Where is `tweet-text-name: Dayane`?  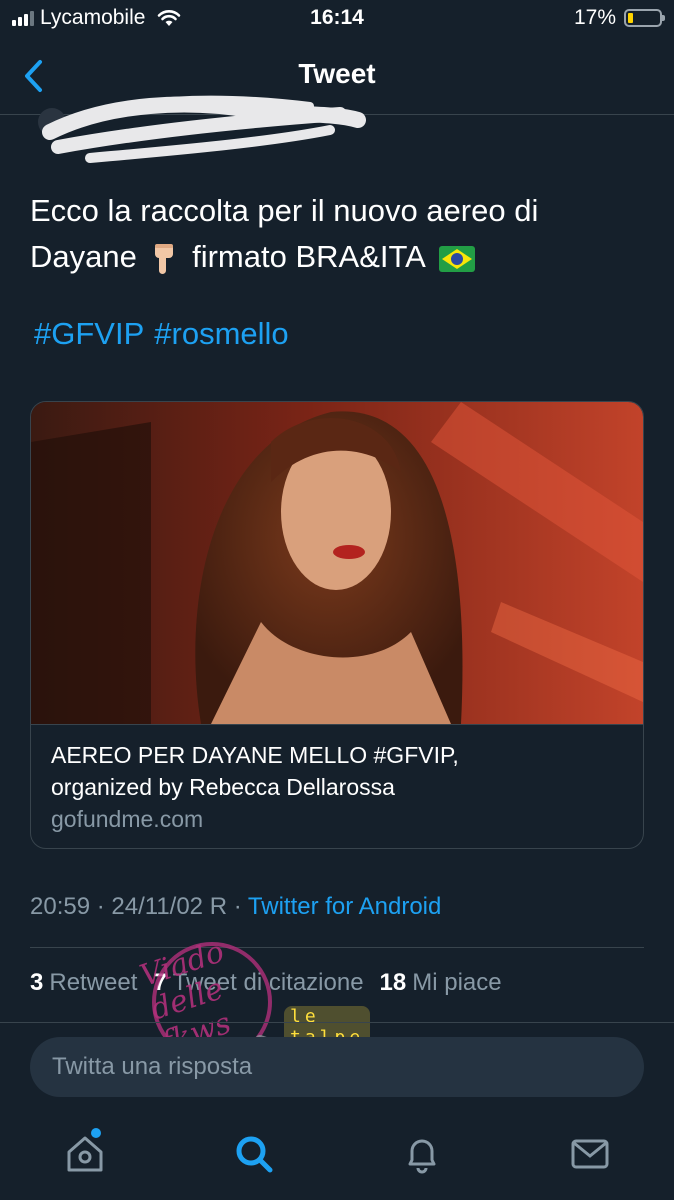
tweet-text-name: Dayane is located at coordinates (83, 256).